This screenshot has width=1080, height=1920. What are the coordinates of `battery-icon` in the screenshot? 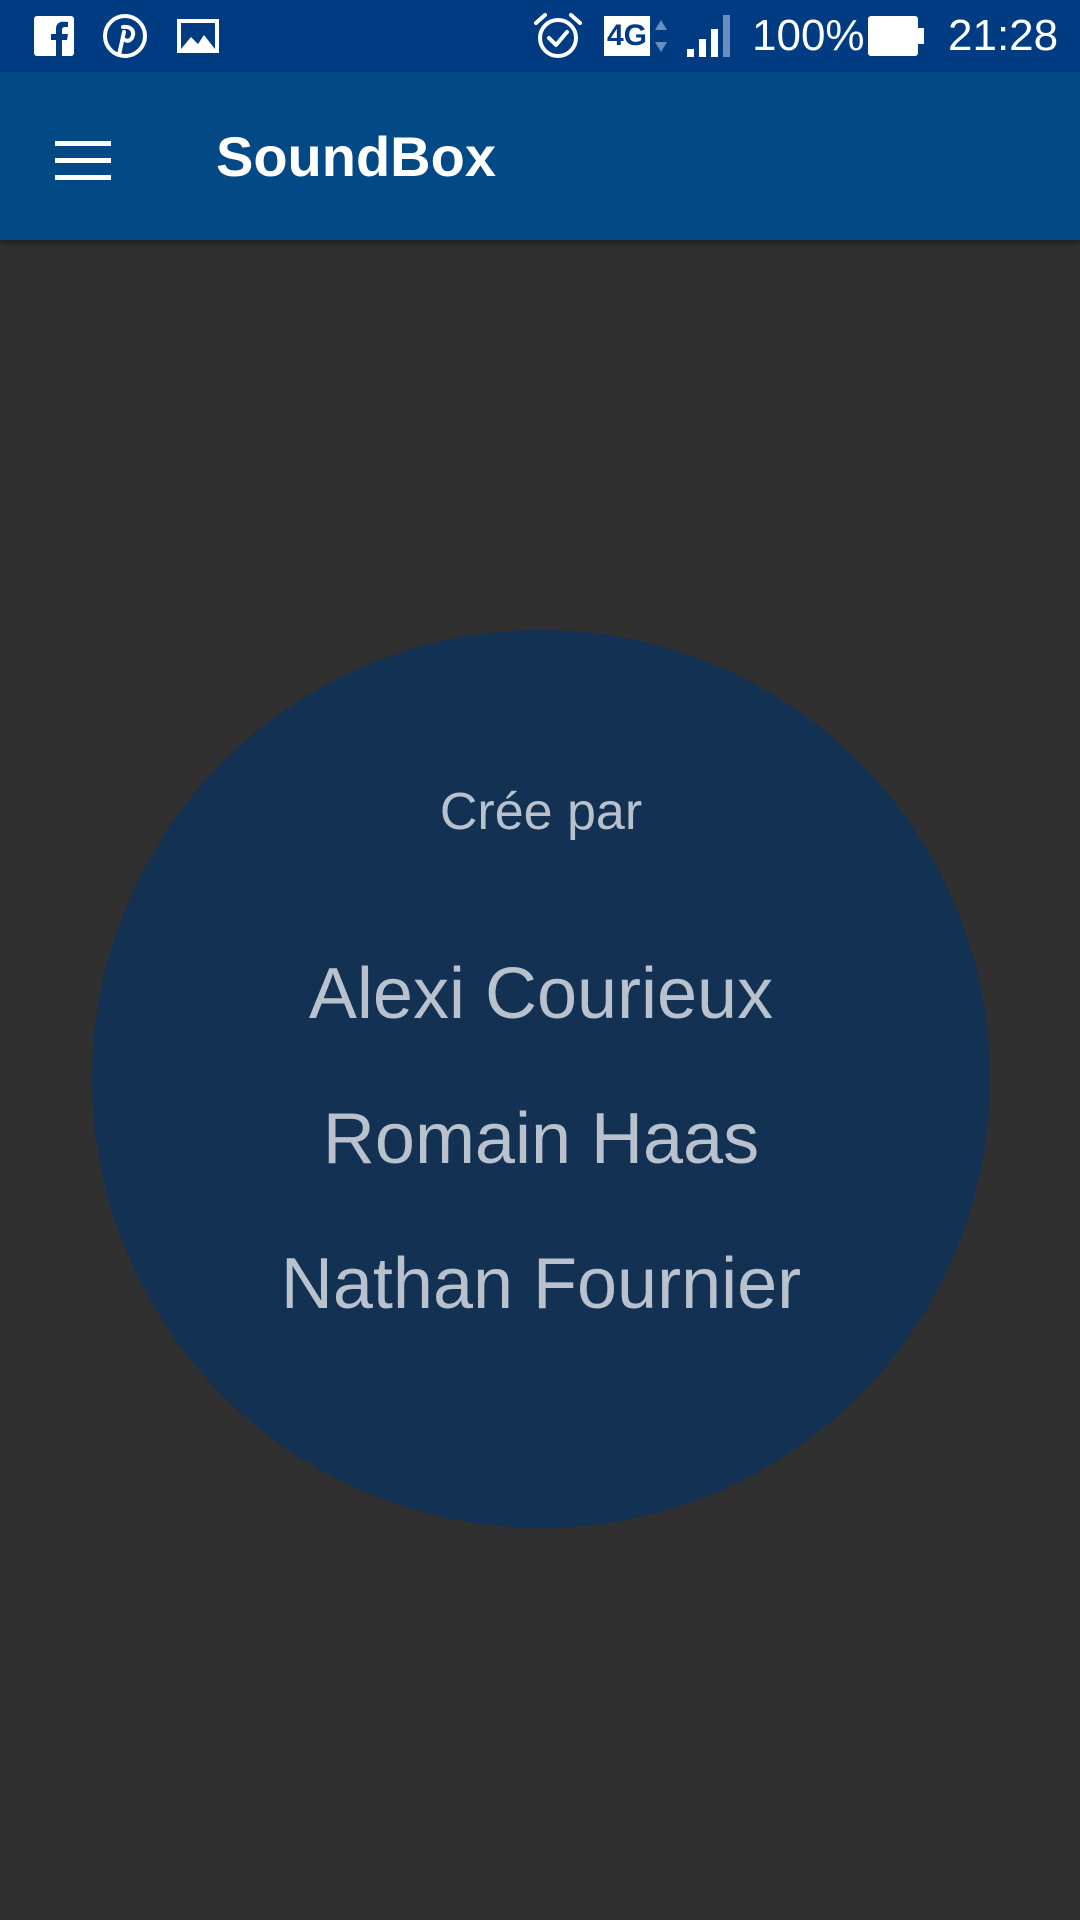 It's located at (896, 36).